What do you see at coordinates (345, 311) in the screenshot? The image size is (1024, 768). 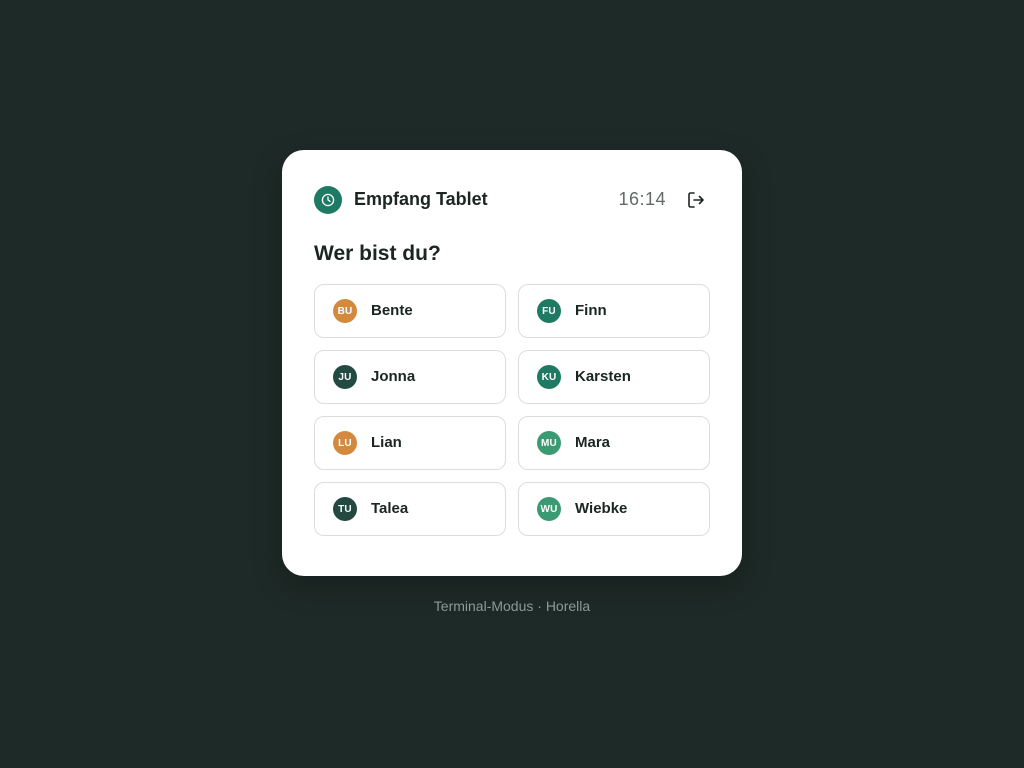 I see `avatar: BU` at bounding box center [345, 311].